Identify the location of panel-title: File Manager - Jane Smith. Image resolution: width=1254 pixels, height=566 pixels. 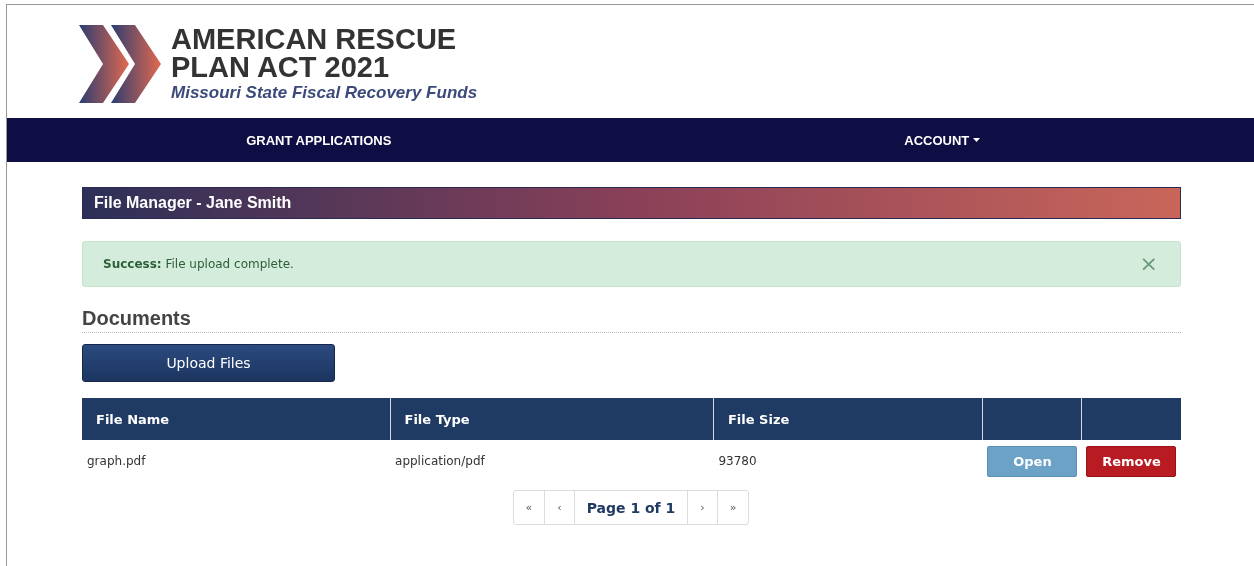
(631, 203).